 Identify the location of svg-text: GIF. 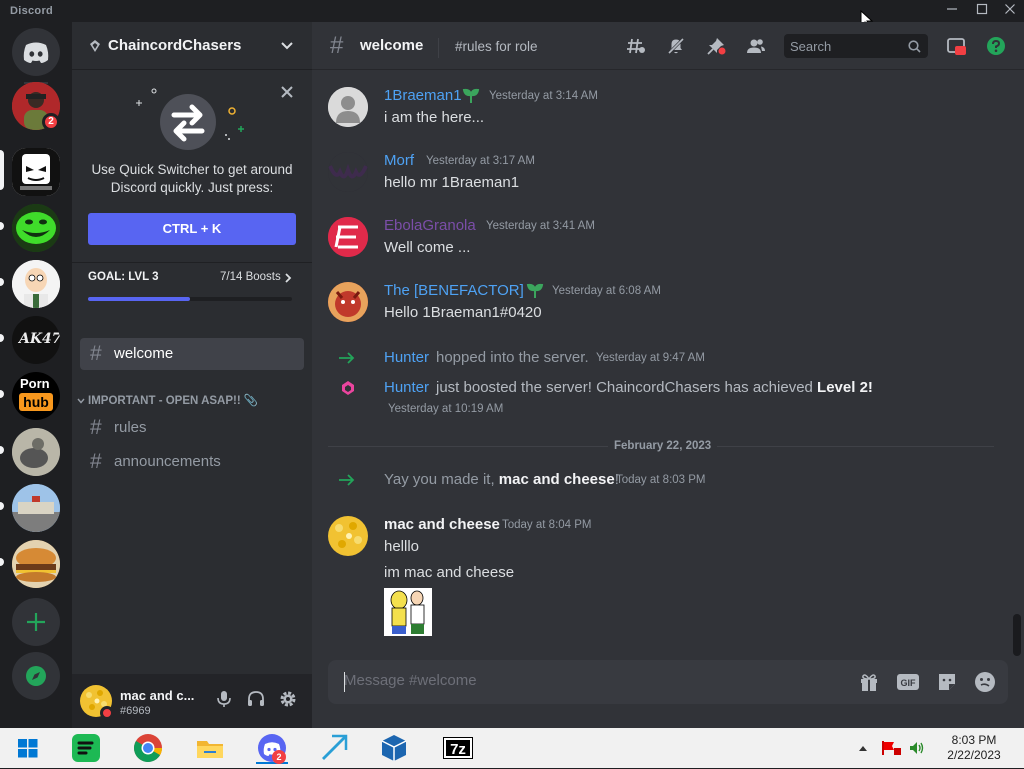
(909, 683).